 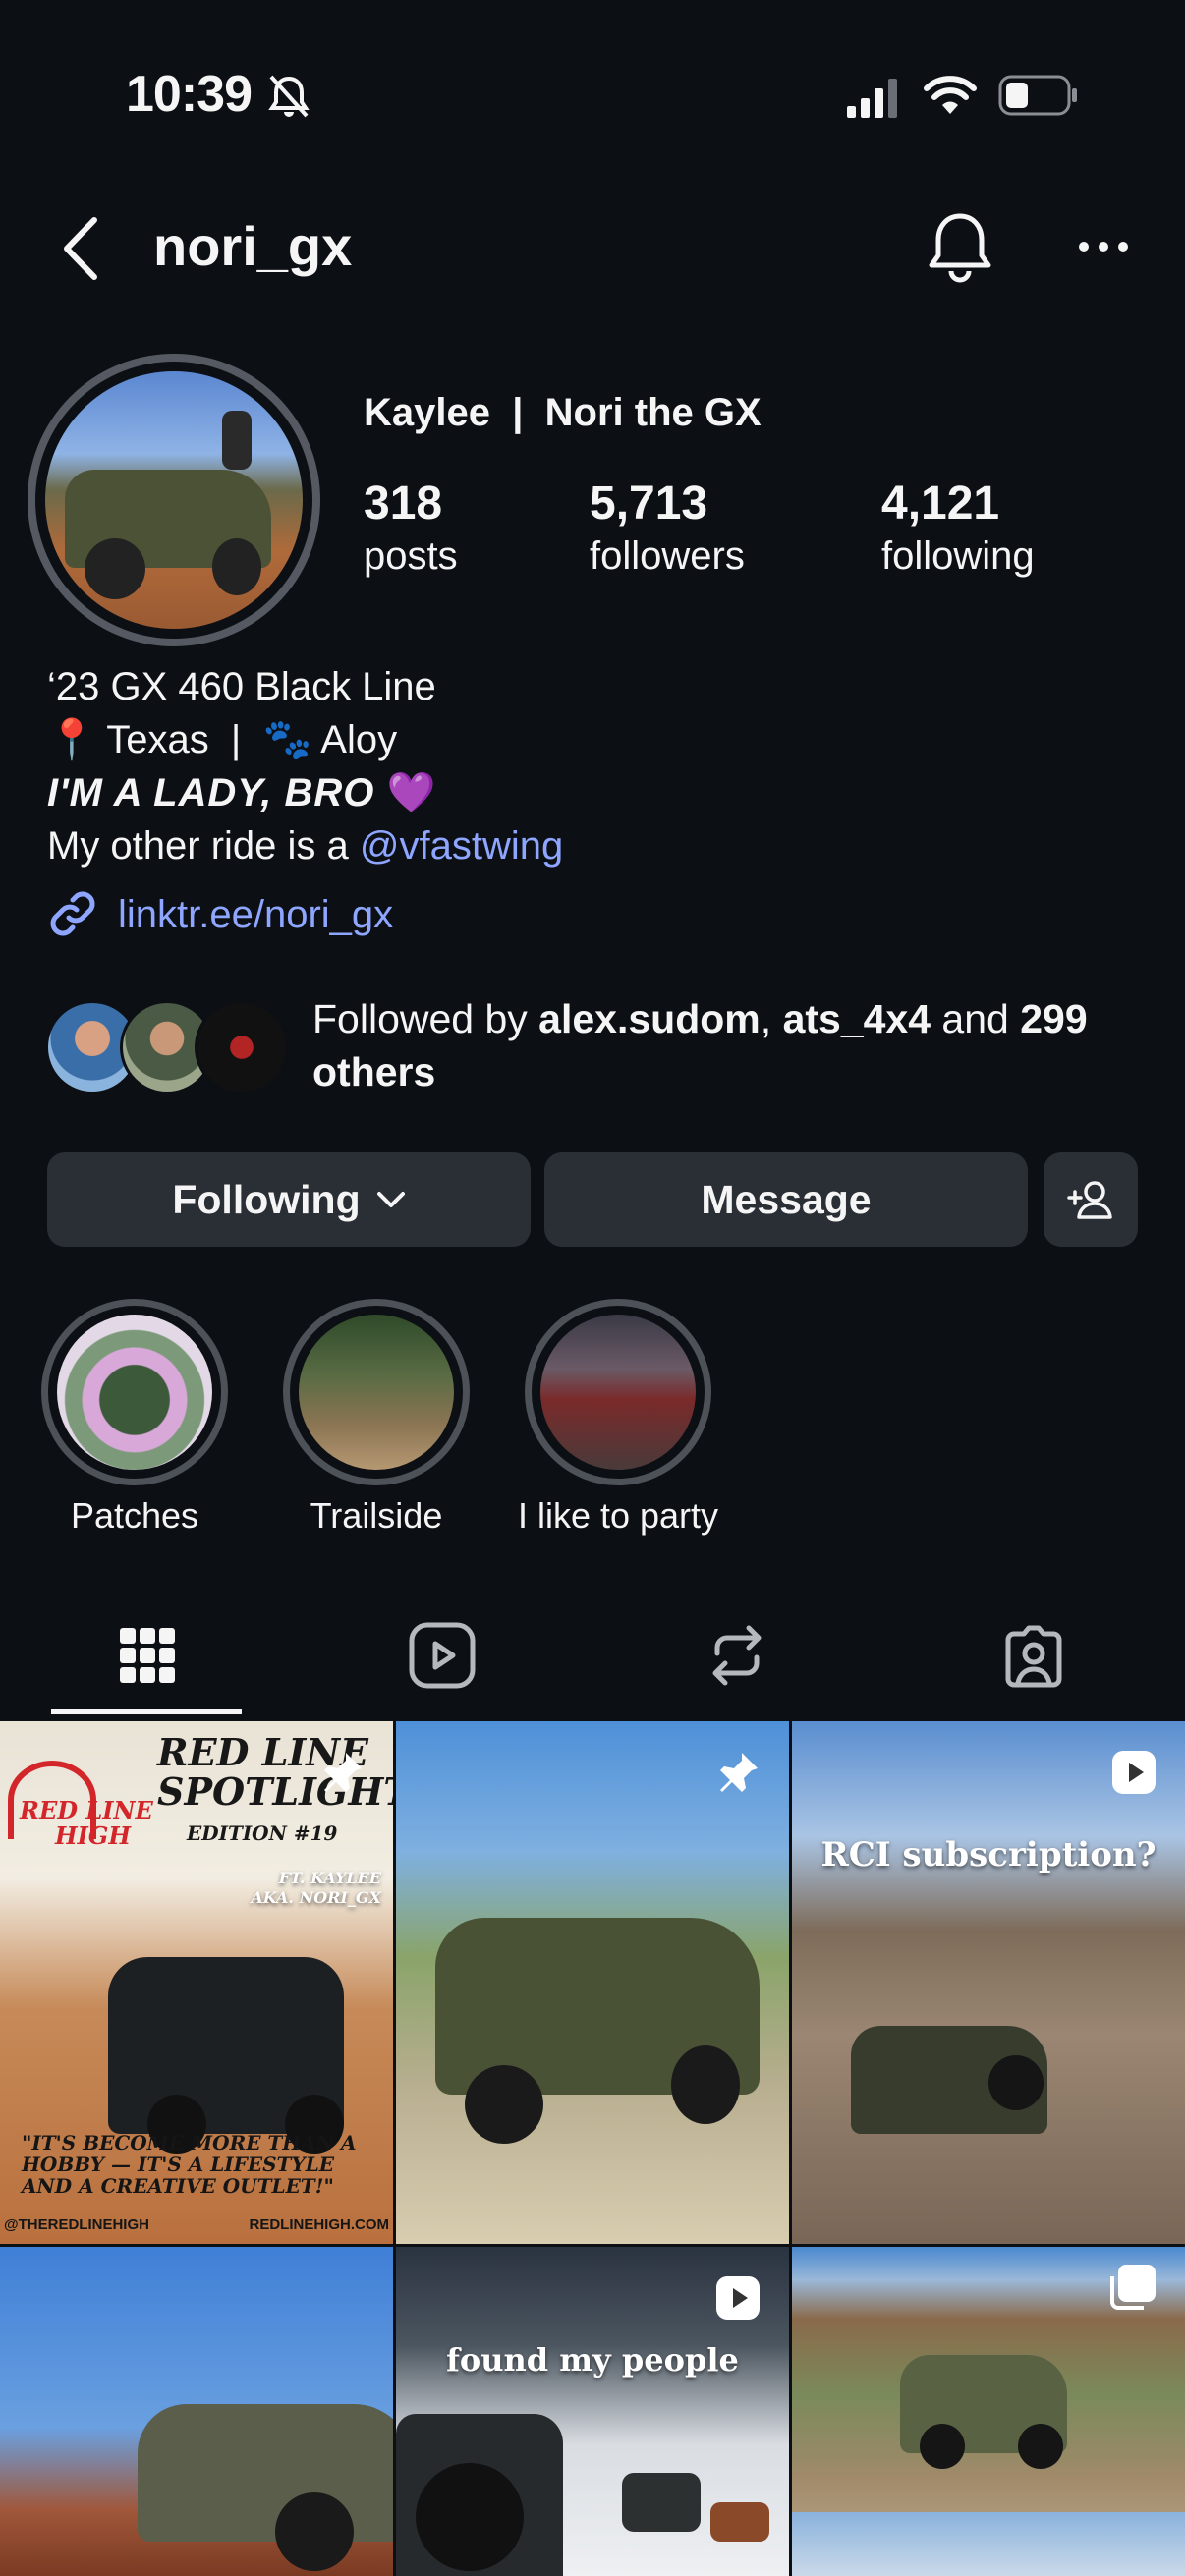 I want to click on post-1-logo: RED LINE HIGH, so click(x=87, y=1823).